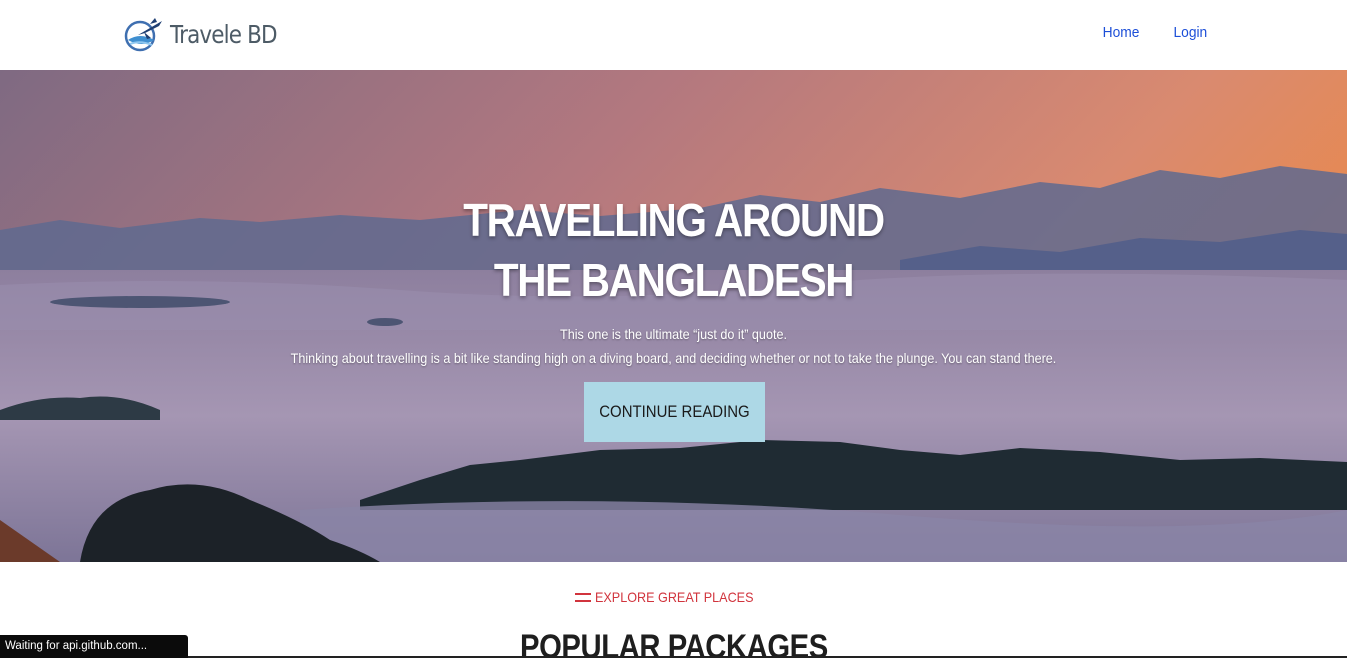 Image resolution: width=1347 pixels, height=658 pixels. I want to click on section-title: POPULAR PACKAGES, so click(673, 643).